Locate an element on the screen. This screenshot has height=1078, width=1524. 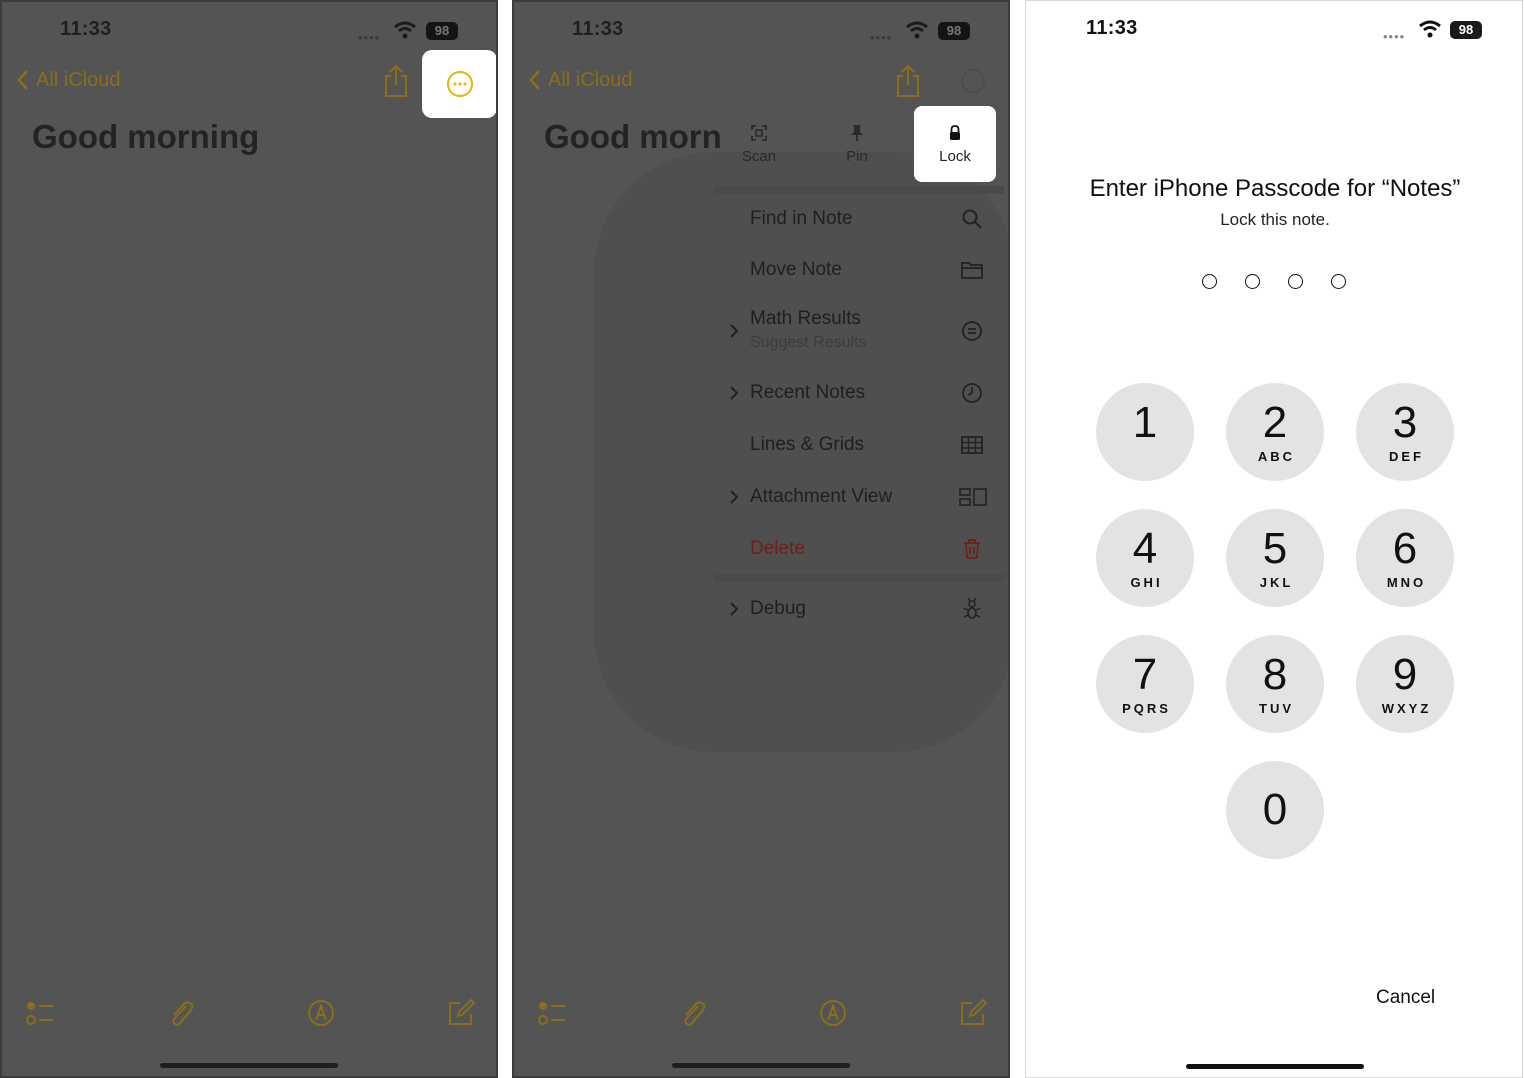
magnifier-icon is located at coordinates (972, 219).